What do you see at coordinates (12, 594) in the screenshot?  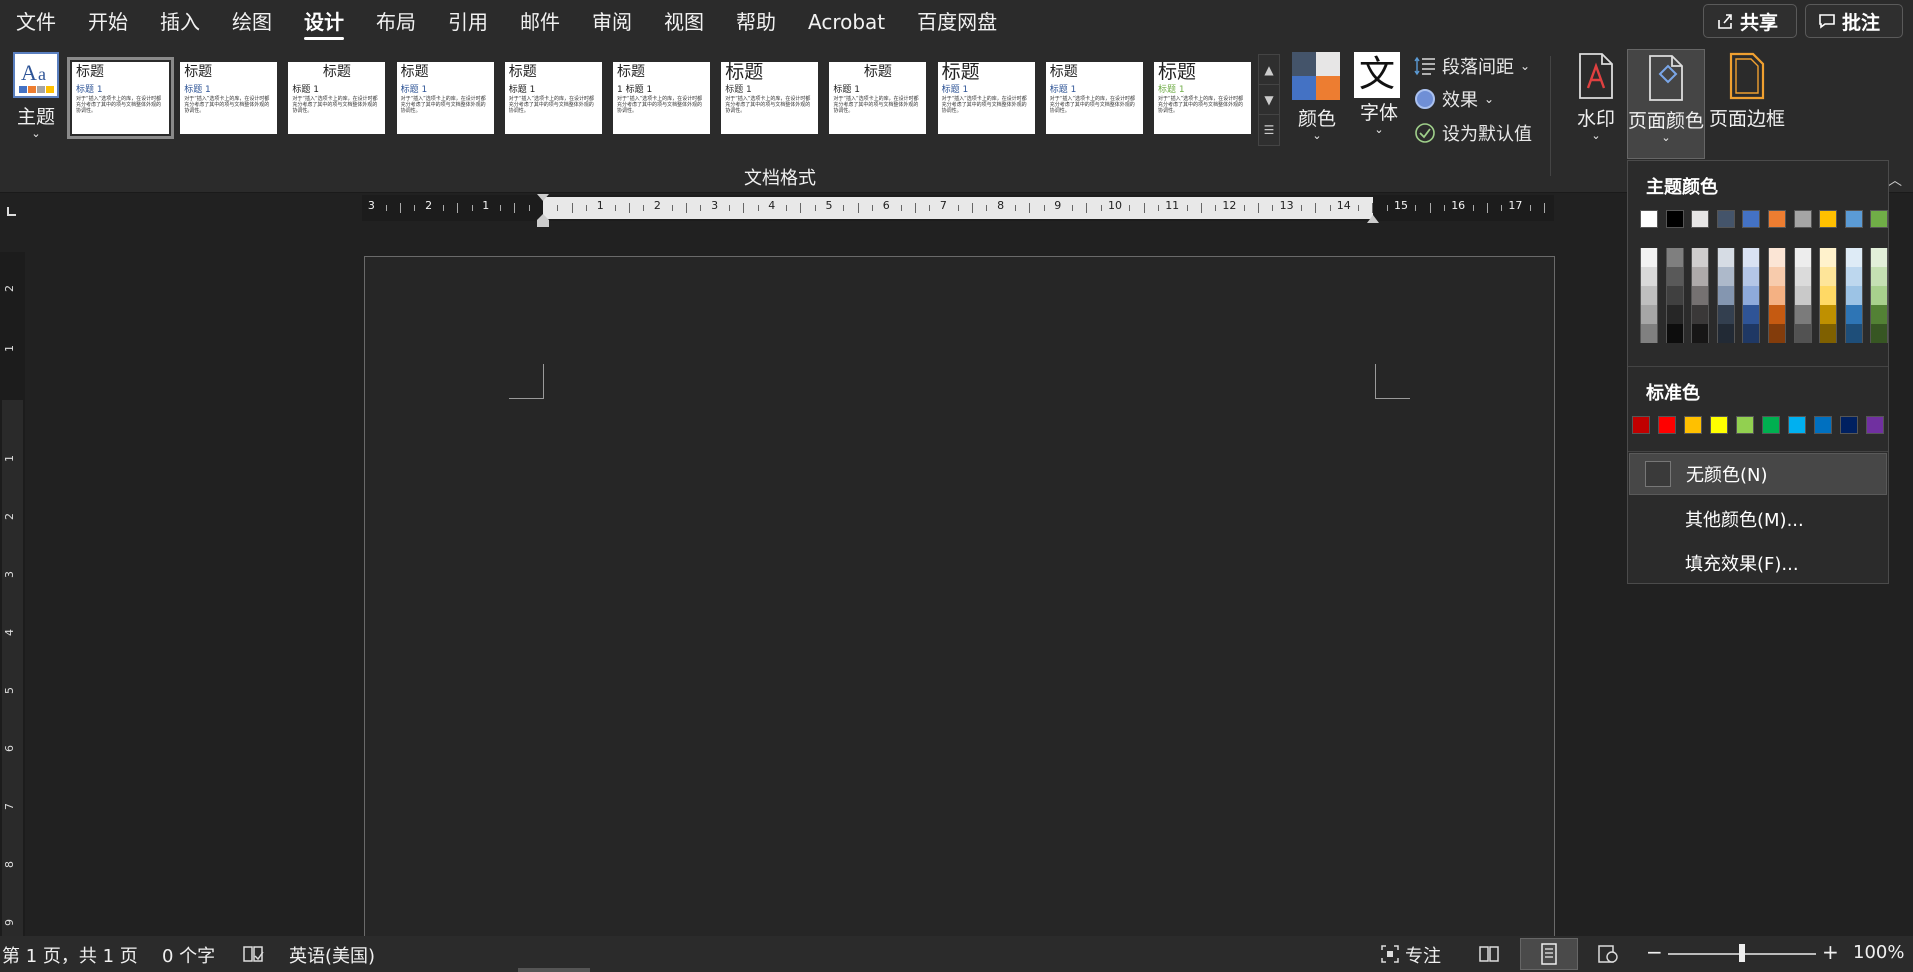 I see `vertical-ruler: 2 1 1 2 3 4 5 6 7 8 9` at bounding box center [12, 594].